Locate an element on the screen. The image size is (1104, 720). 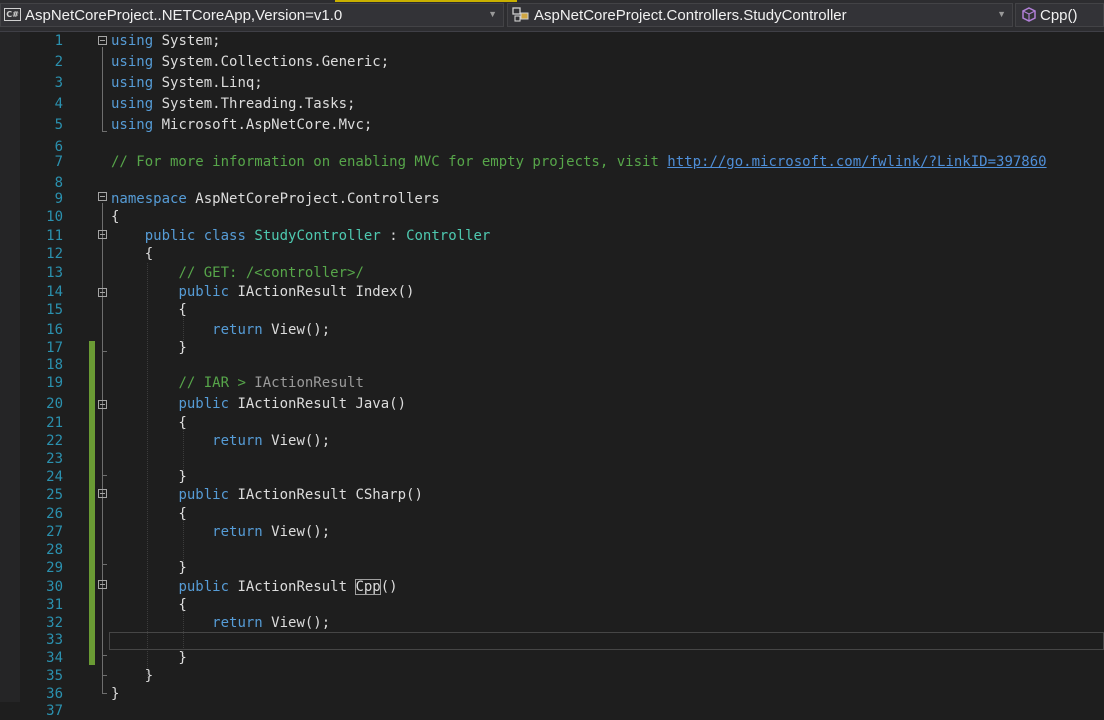
code-line: 26 { is located at coordinates (562, 514).